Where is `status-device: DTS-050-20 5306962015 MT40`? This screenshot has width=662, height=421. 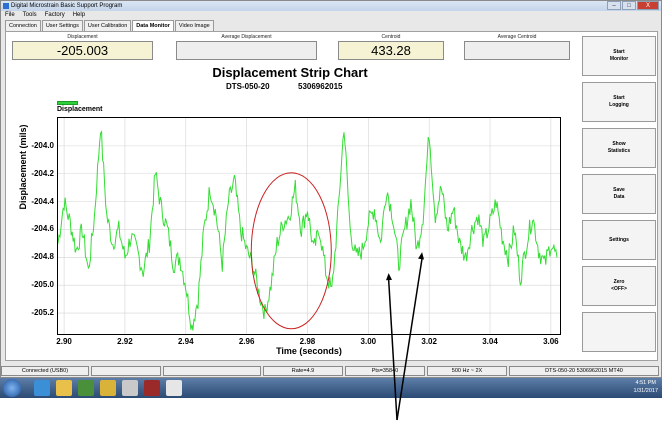
status-device: DTS-050-20 5306962015 MT40 is located at coordinates (584, 371).